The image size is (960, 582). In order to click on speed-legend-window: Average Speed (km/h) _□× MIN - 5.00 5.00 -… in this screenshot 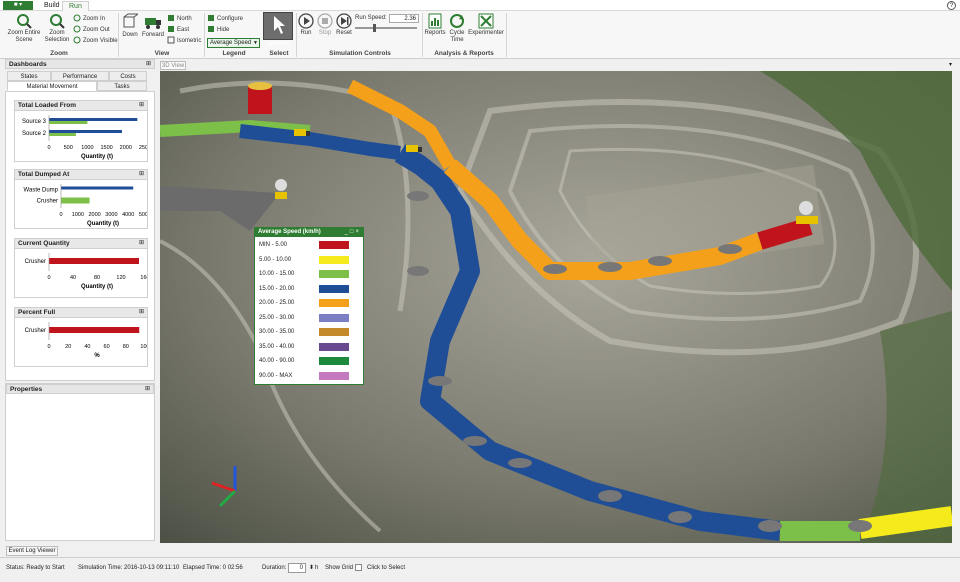, I will do `click(309, 306)`.